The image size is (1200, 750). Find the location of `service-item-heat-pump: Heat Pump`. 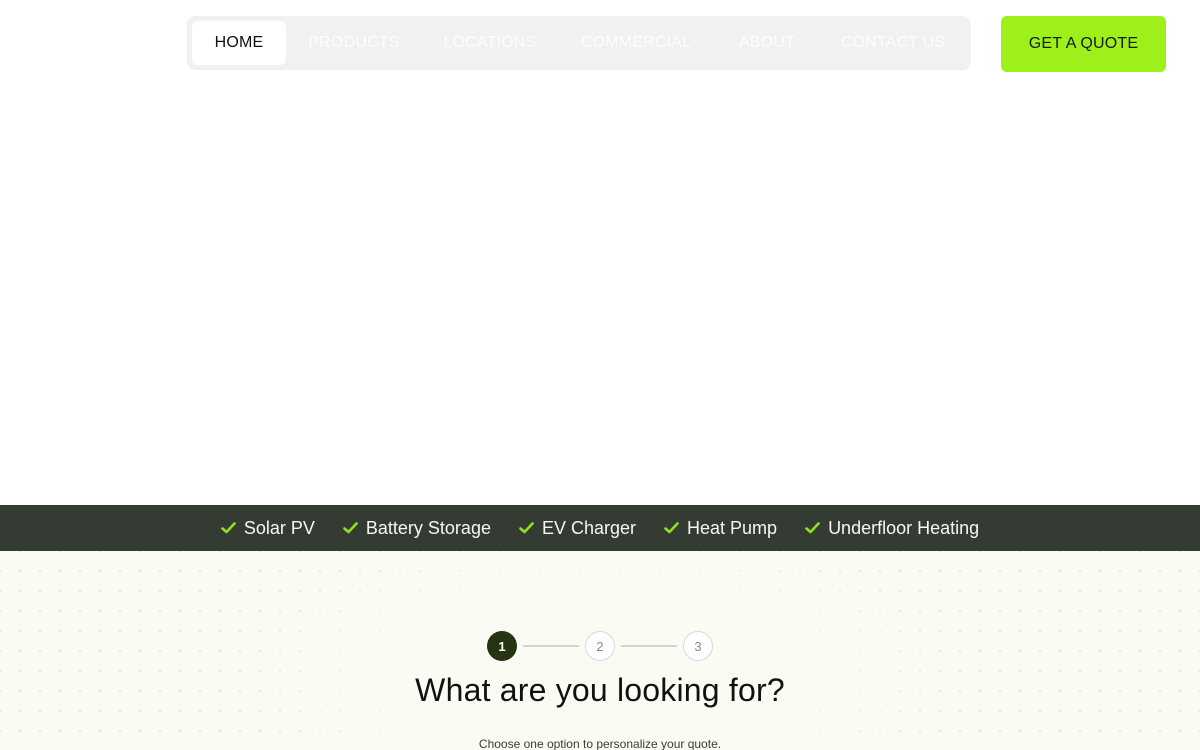

service-item-heat-pump: Heat Pump is located at coordinates (720, 528).